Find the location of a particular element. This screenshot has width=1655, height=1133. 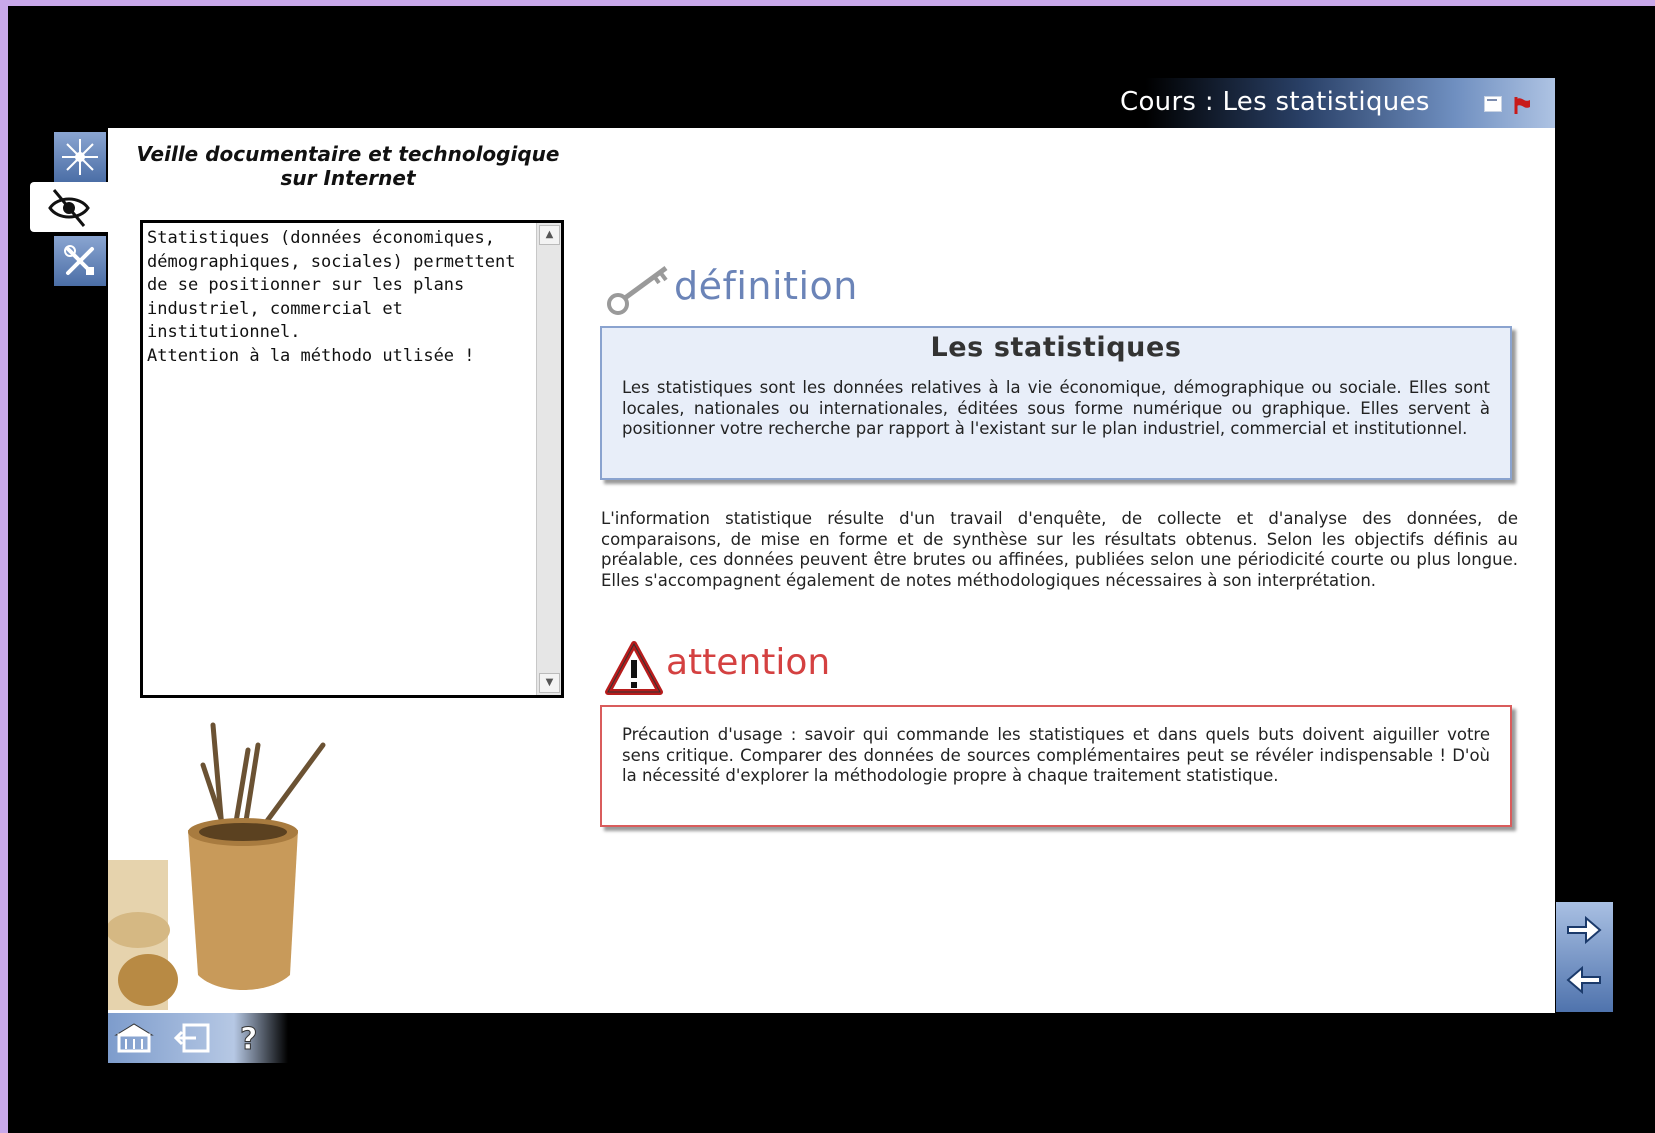

help-icon: ? is located at coordinates (249, 1040).